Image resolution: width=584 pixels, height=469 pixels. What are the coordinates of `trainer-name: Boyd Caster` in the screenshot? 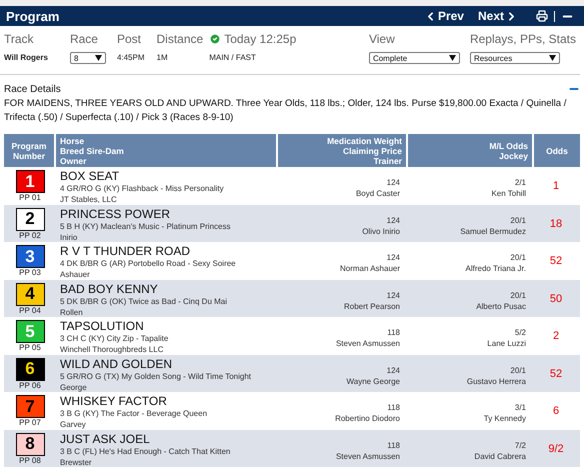 It's located at (378, 193).